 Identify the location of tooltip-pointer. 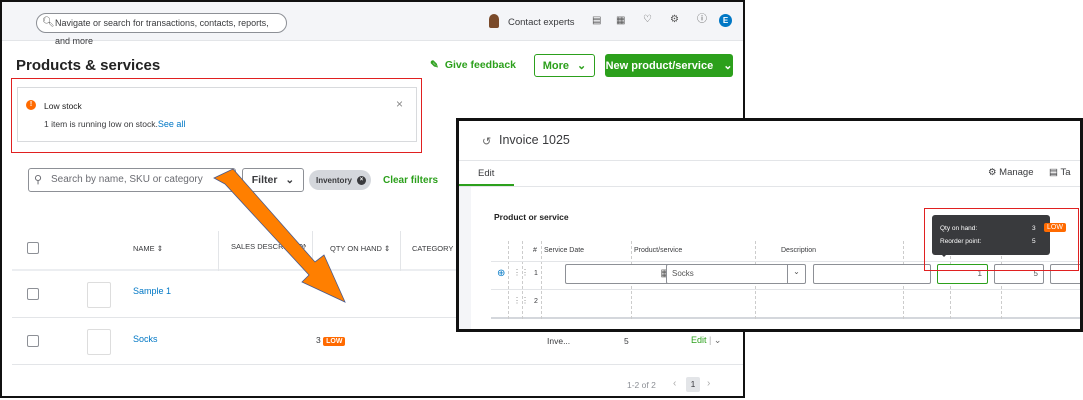
(944, 257).